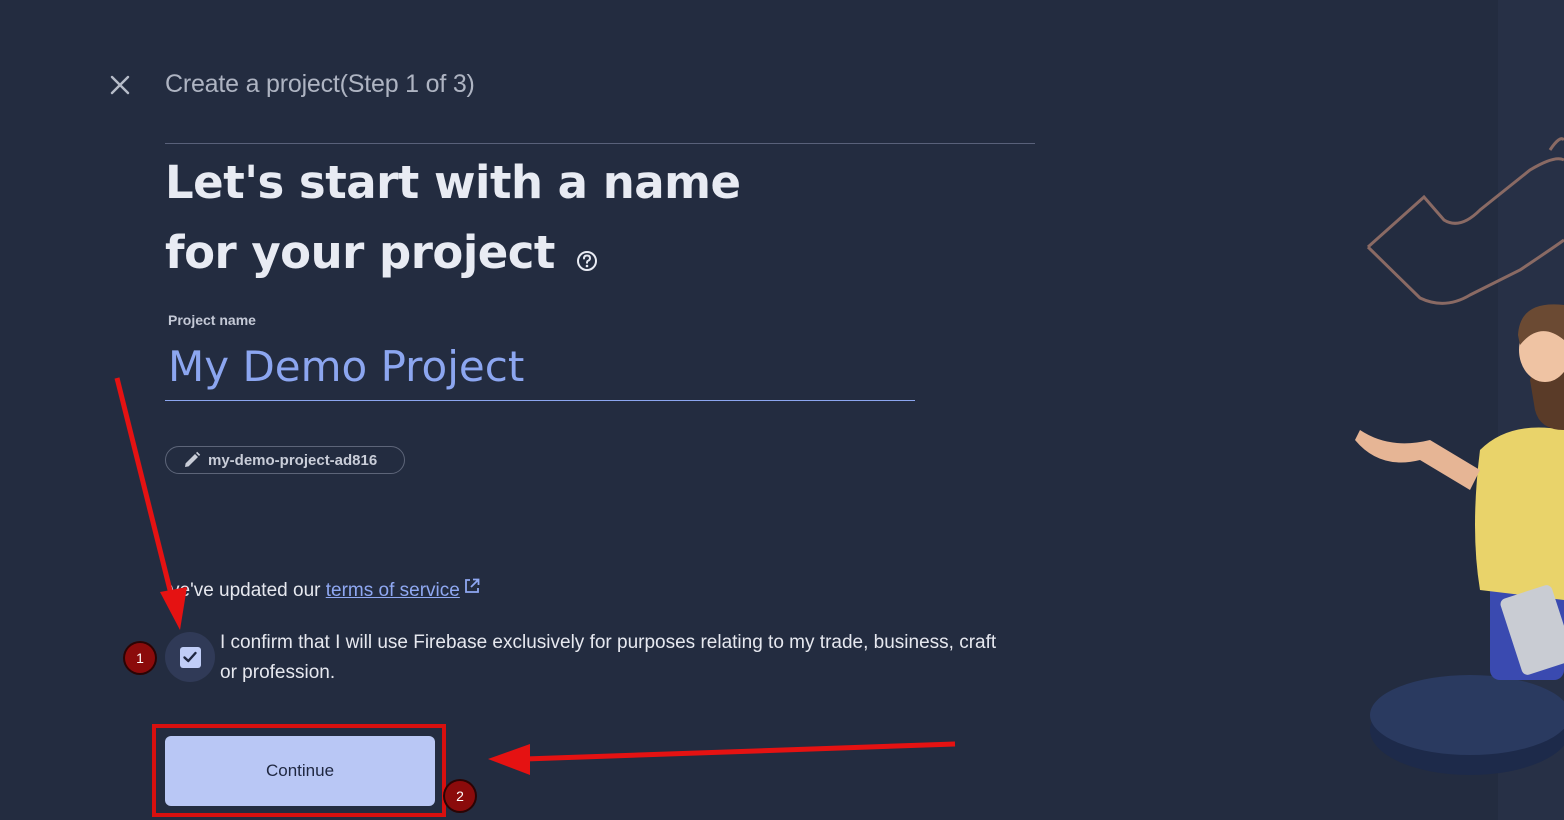 This screenshot has height=820, width=1564. Describe the element at coordinates (1459, 456) in the screenshot. I see `illustration-person-icon` at that location.